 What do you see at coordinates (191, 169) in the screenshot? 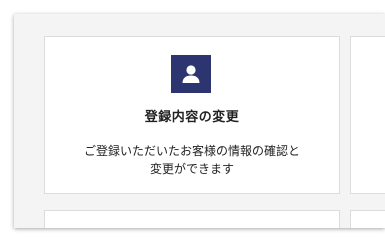
I see `card-description-line2: 変更ができます` at bounding box center [191, 169].